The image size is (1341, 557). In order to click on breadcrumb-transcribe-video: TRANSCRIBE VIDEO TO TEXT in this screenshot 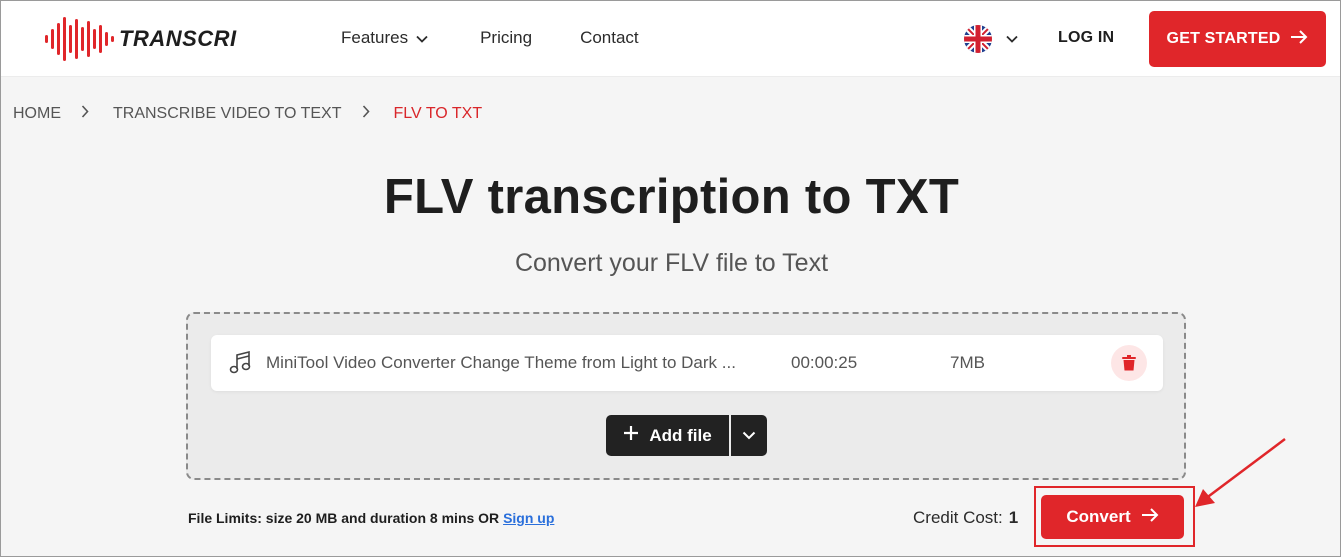, I will do `click(227, 114)`.